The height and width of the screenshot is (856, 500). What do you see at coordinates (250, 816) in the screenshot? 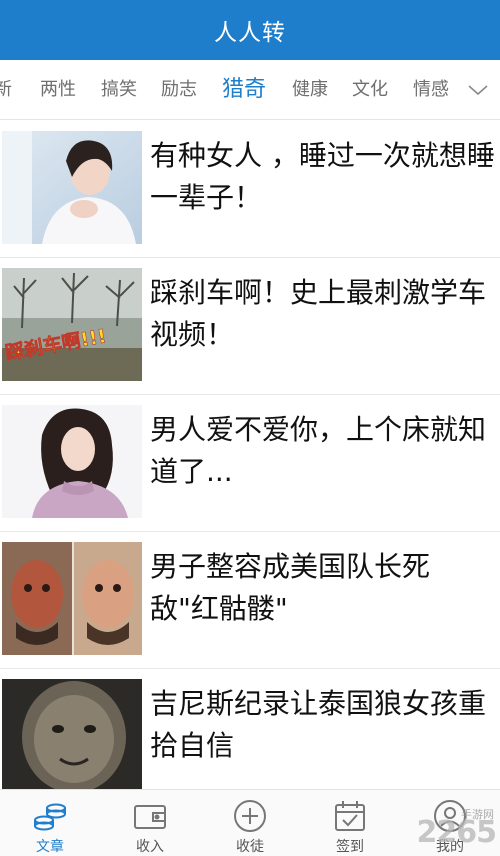
I see `plus-circle-icon` at bounding box center [250, 816].